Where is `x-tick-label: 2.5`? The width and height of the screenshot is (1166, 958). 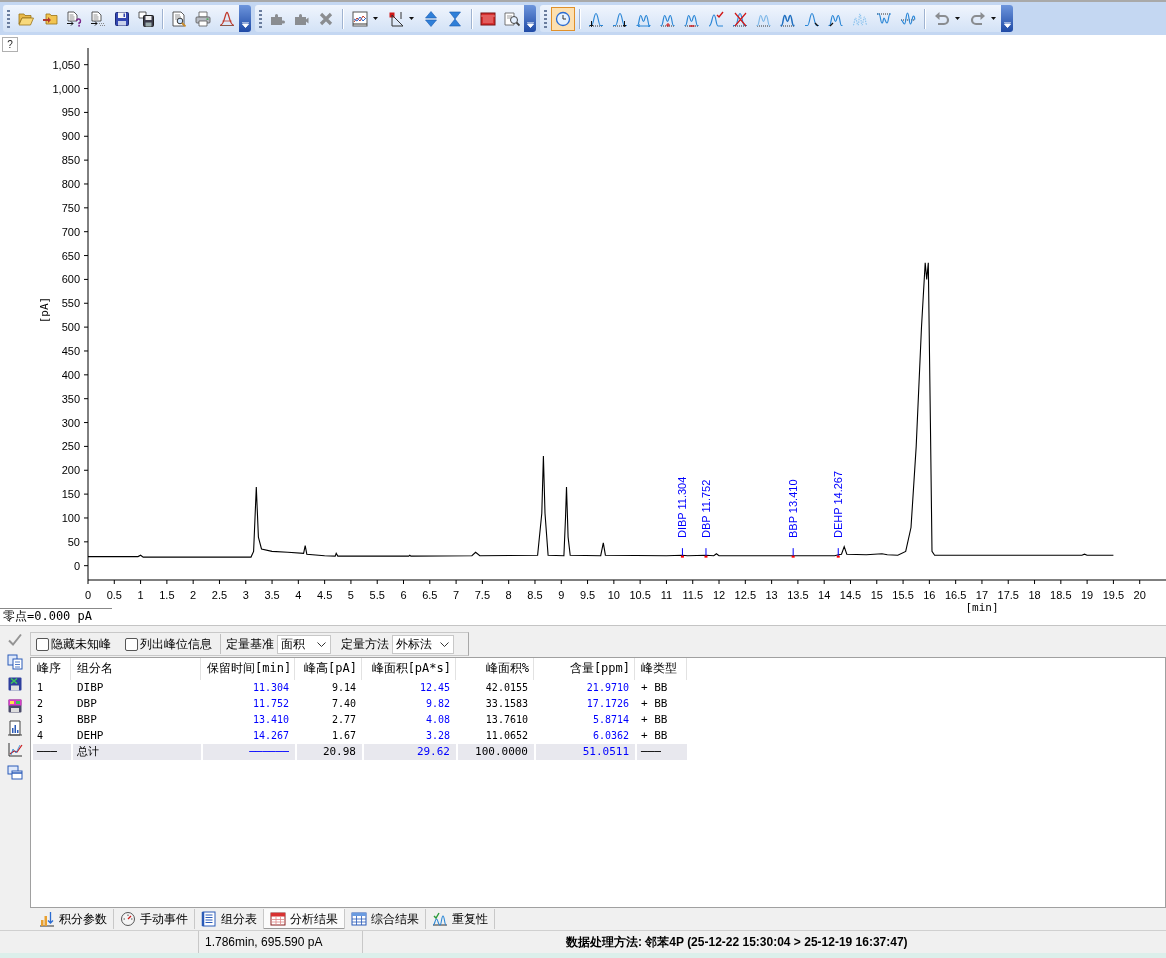
x-tick-label: 2.5 is located at coordinates (219, 595).